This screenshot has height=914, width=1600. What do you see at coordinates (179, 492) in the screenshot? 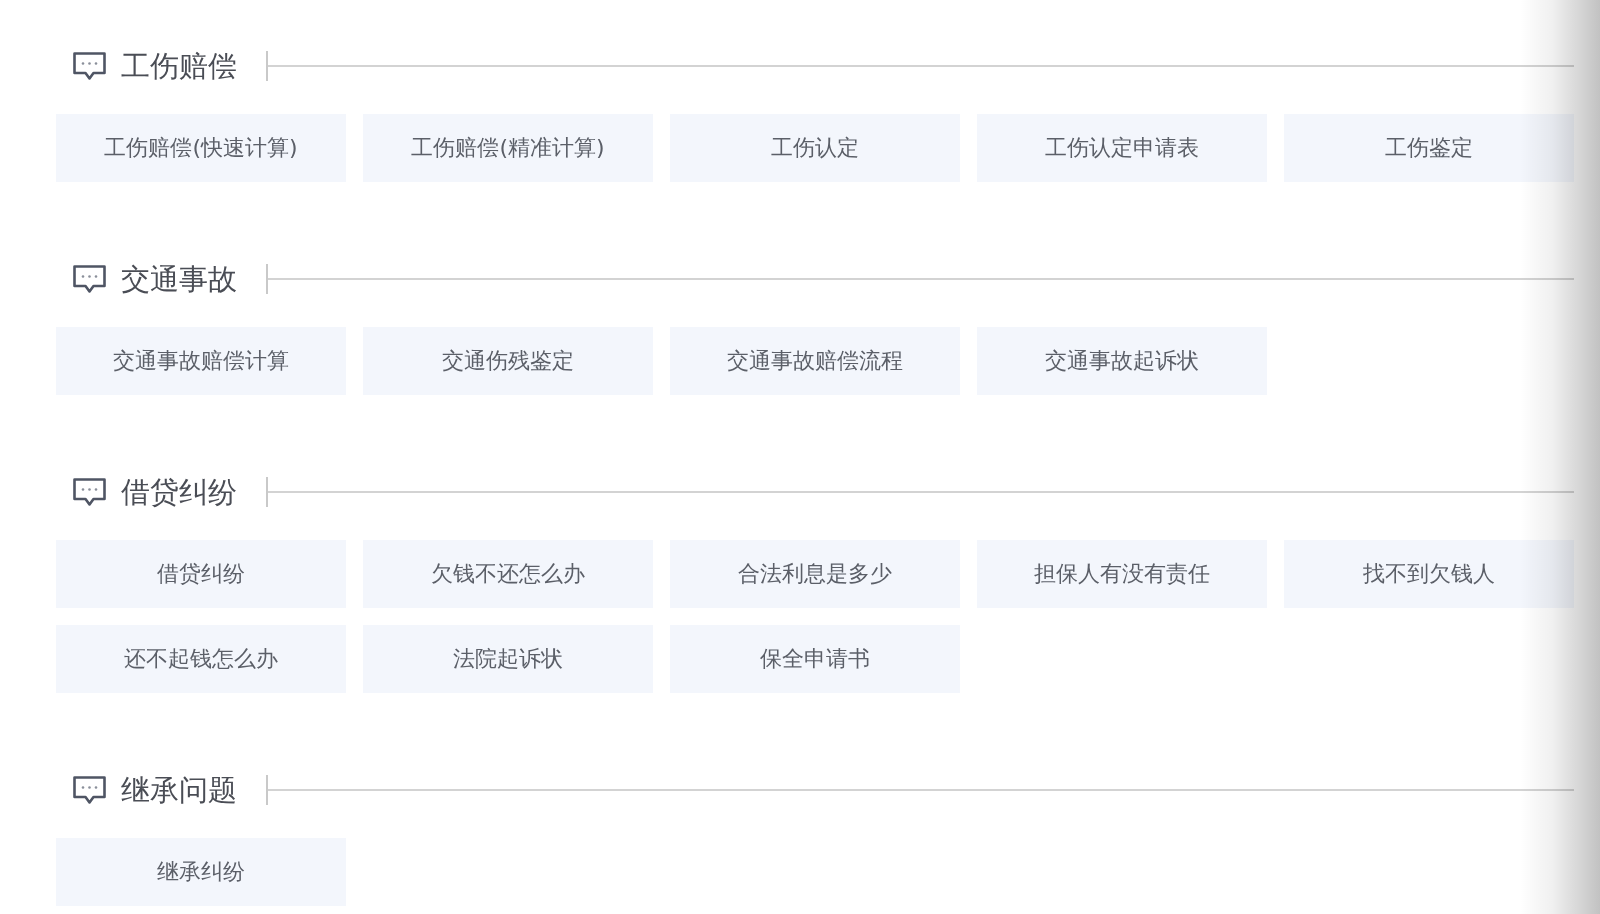
I see `section-title: 借贷纠纷` at bounding box center [179, 492].